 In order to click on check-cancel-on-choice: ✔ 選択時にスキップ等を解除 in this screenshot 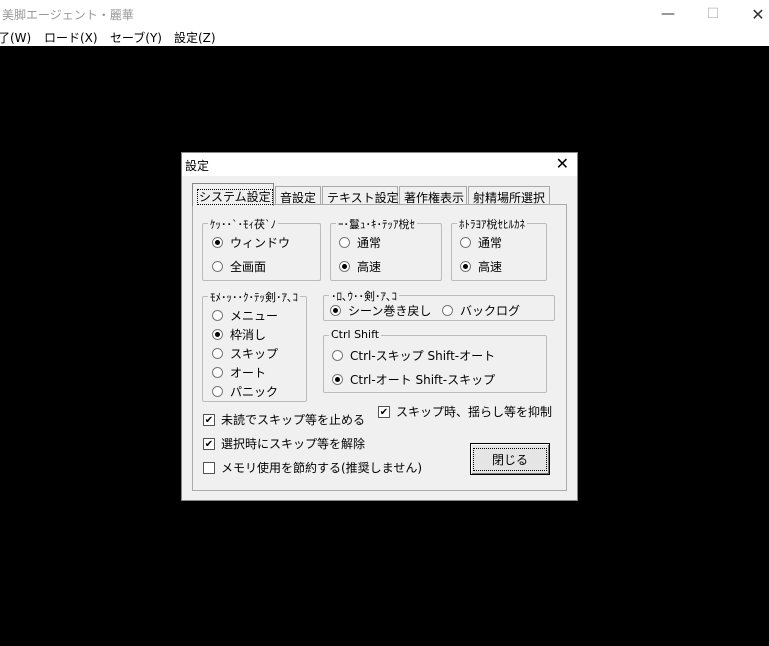, I will do `click(284, 443)`.